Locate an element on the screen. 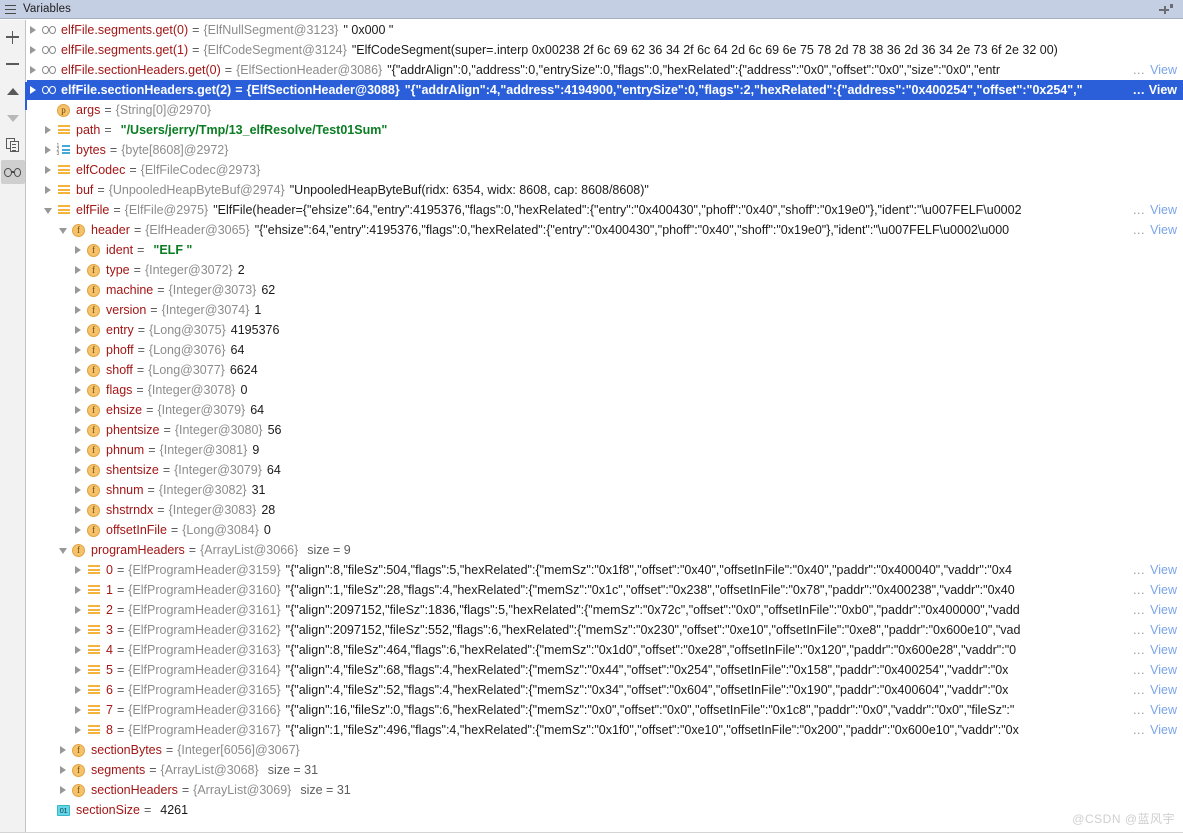 The image size is (1183, 833). variable-row: f phentsize = {Integer@3080} 56 is located at coordinates (605, 430).